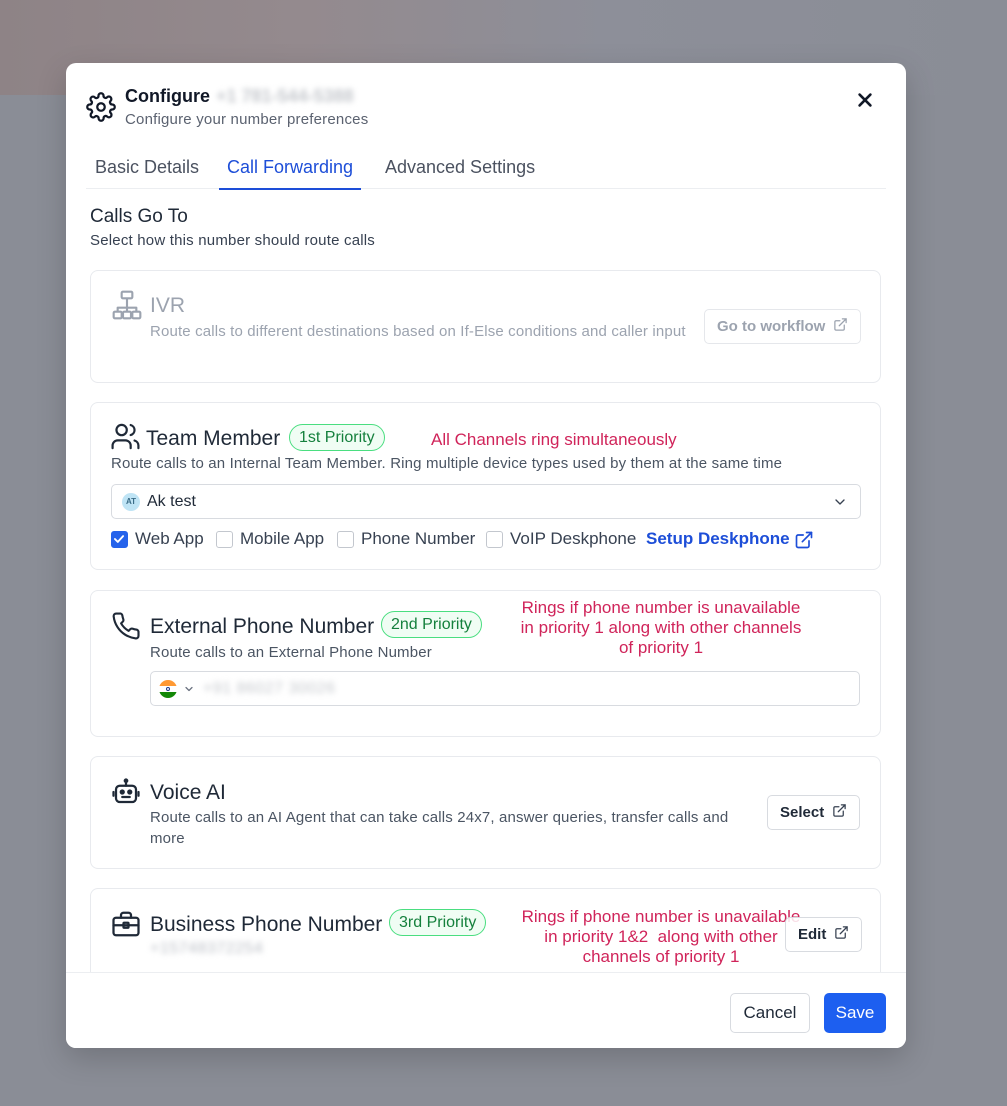 This screenshot has width=1007, height=1106. What do you see at coordinates (418, 538) in the screenshot?
I see `checkbox-label: Phone Number` at bounding box center [418, 538].